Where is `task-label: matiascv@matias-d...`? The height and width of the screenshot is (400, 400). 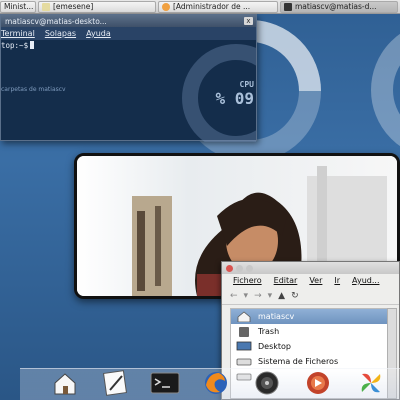
task-label: matiascv@matias-d... is located at coordinates (336, 6).